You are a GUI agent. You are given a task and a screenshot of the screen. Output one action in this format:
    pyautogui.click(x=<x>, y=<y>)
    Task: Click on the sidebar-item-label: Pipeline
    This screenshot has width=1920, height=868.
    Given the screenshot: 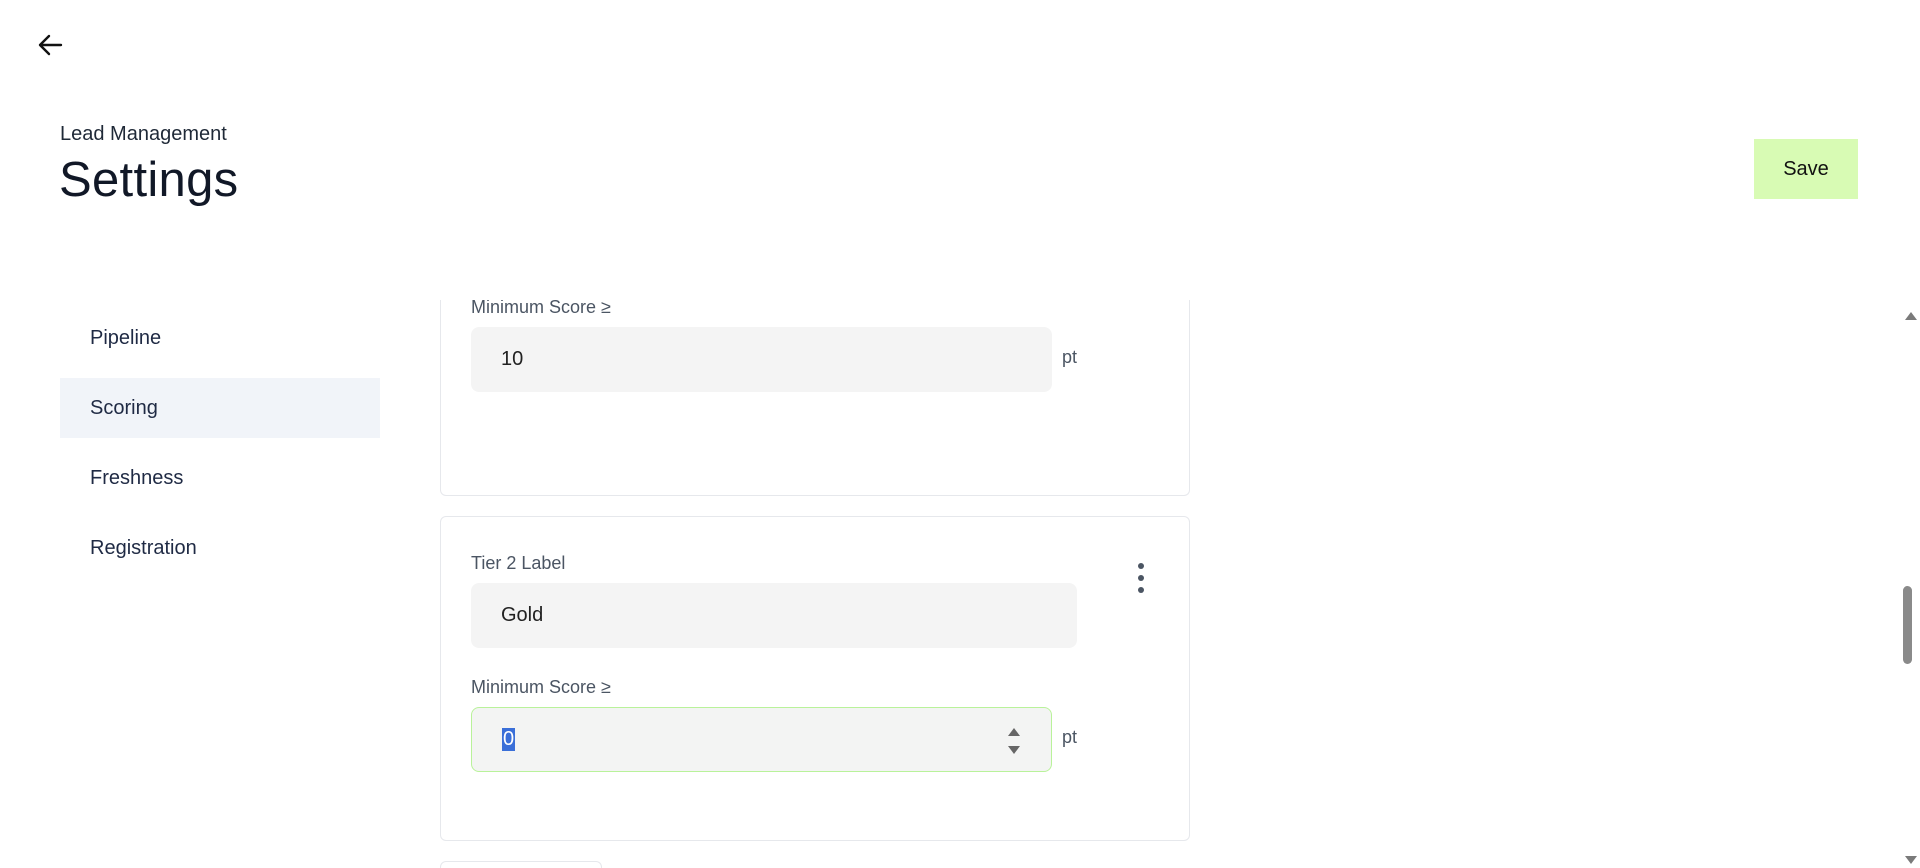 What is the action you would take?
    pyautogui.click(x=126, y=337)
    